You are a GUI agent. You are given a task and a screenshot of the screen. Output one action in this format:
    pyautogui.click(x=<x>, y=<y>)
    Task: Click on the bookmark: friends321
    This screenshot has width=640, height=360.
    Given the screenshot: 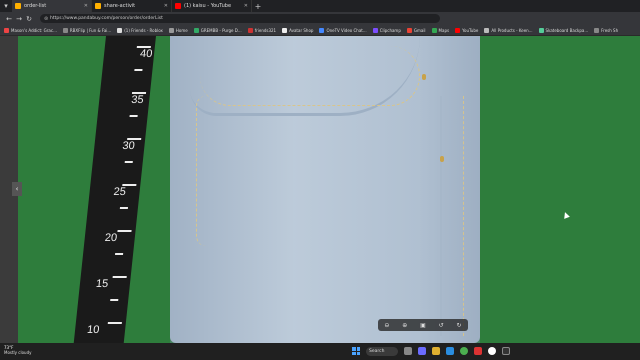 What is the action you would take?
    pyautogui.click(x=262, y=30)
    